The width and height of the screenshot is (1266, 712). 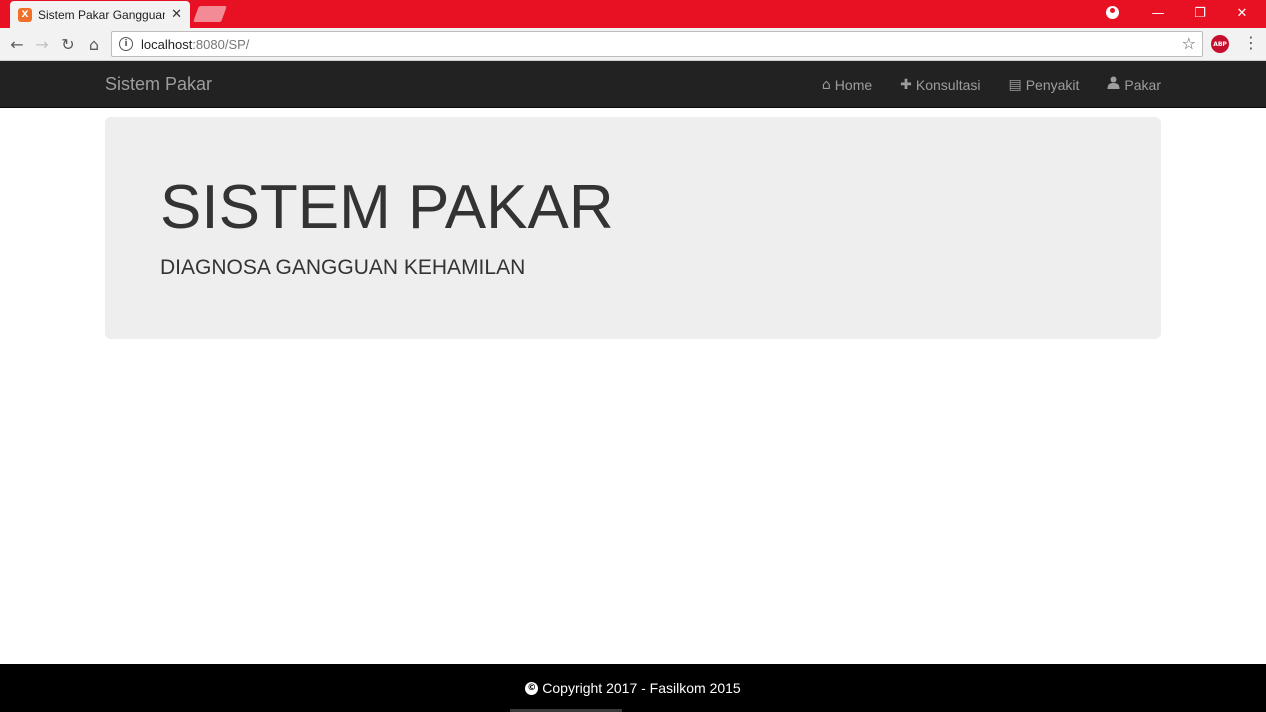 What do you see at coordinates (158, 84) in the screenshot?
I see `navbar-brand: Sistem Pakar` at bounding box center [158, 84].